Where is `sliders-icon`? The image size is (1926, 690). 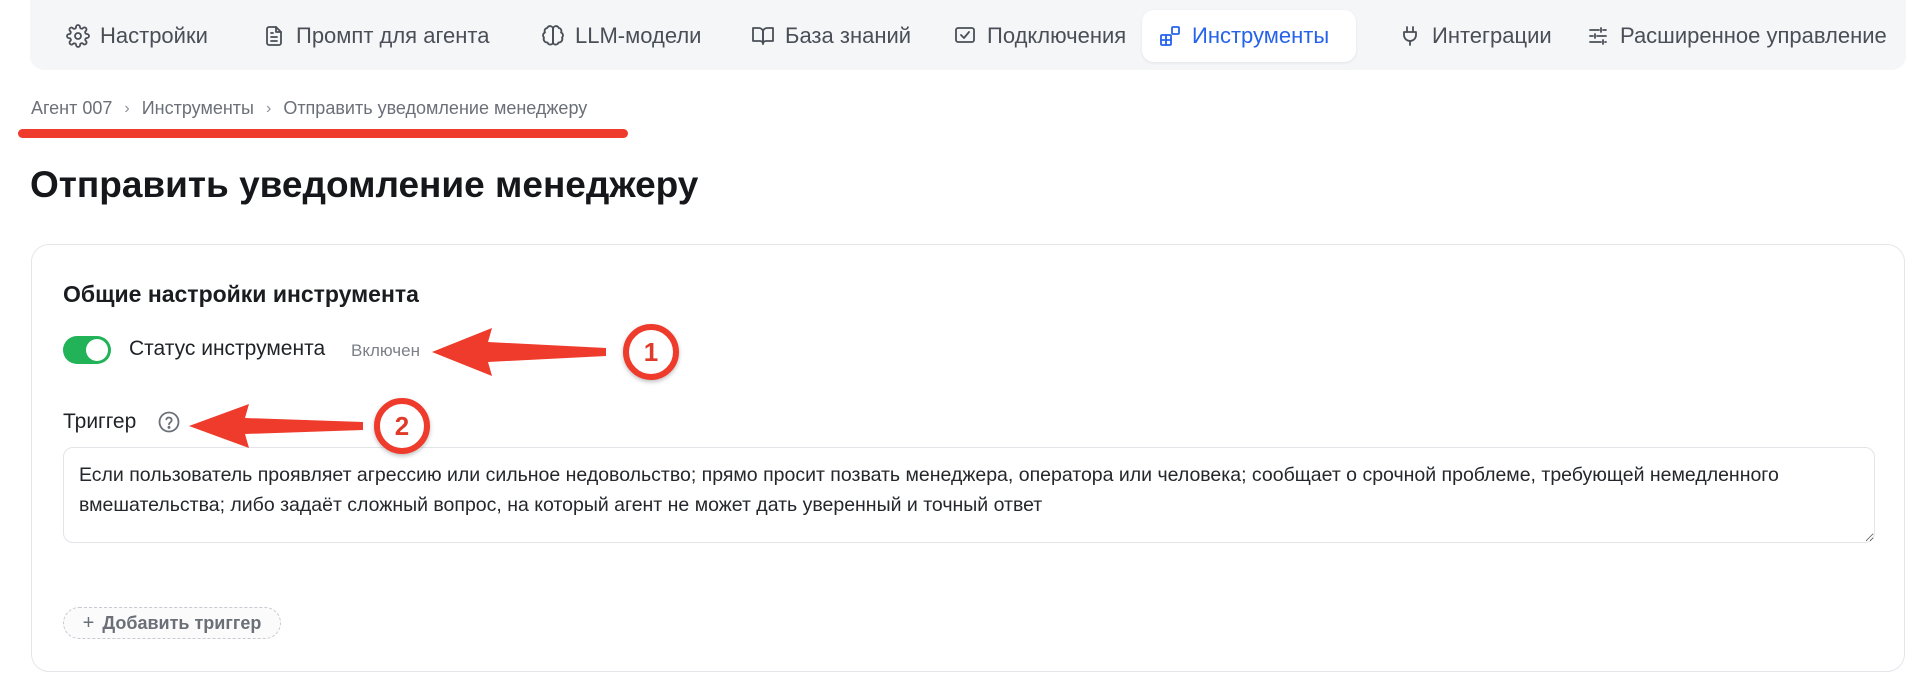 sliders-icon is located at coordinates (1598, 36).